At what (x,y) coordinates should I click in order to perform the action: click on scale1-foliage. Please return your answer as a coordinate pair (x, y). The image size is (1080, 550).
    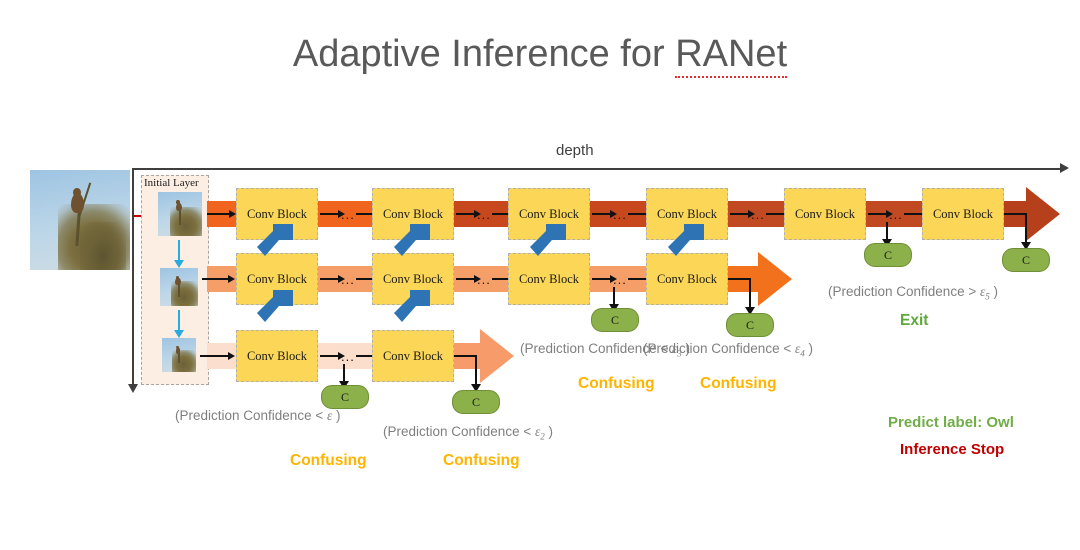
    Looking at the image, I should click on (186, 221).